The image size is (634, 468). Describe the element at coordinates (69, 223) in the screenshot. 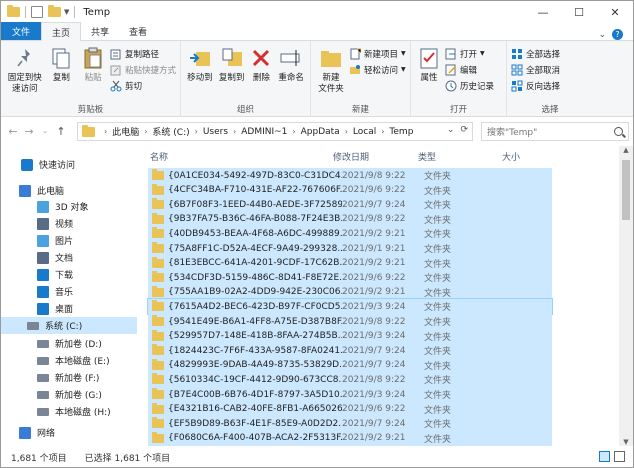

I see `sidebar-item: 视频` at that location.